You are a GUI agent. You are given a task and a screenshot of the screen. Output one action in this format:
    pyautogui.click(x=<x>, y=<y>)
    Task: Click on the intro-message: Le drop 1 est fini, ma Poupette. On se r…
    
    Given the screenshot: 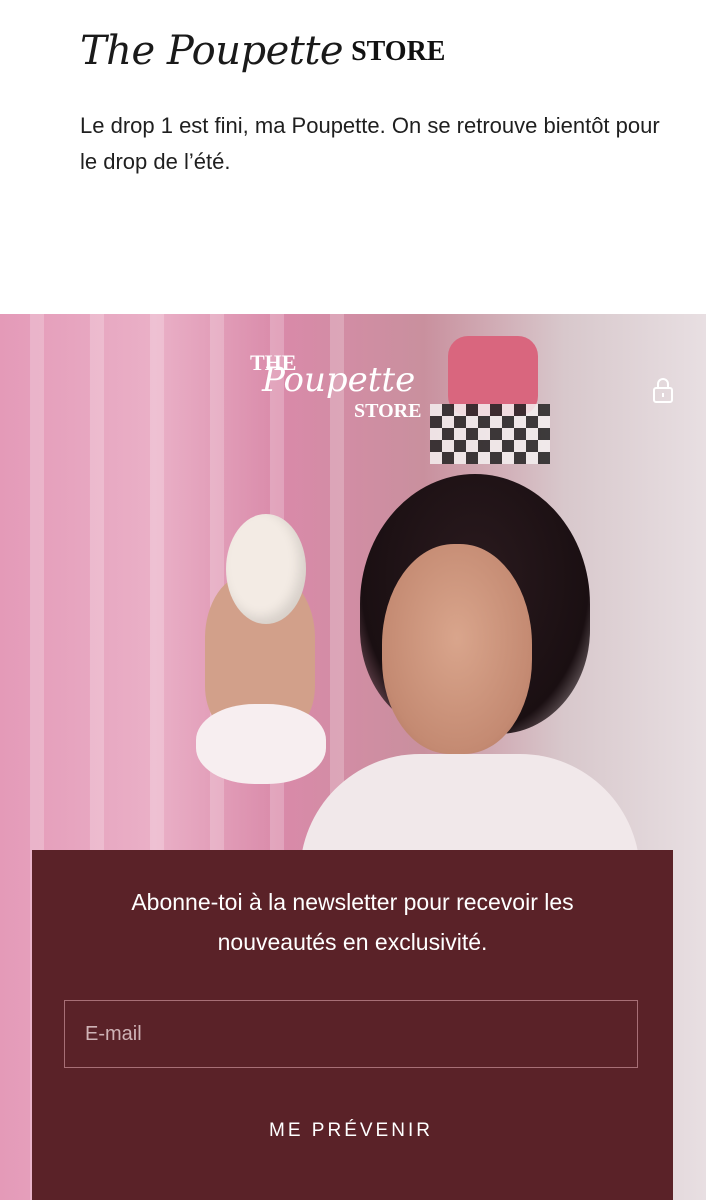 What is the action you would take?
    pyautogui.click(x=370, y=143)
    